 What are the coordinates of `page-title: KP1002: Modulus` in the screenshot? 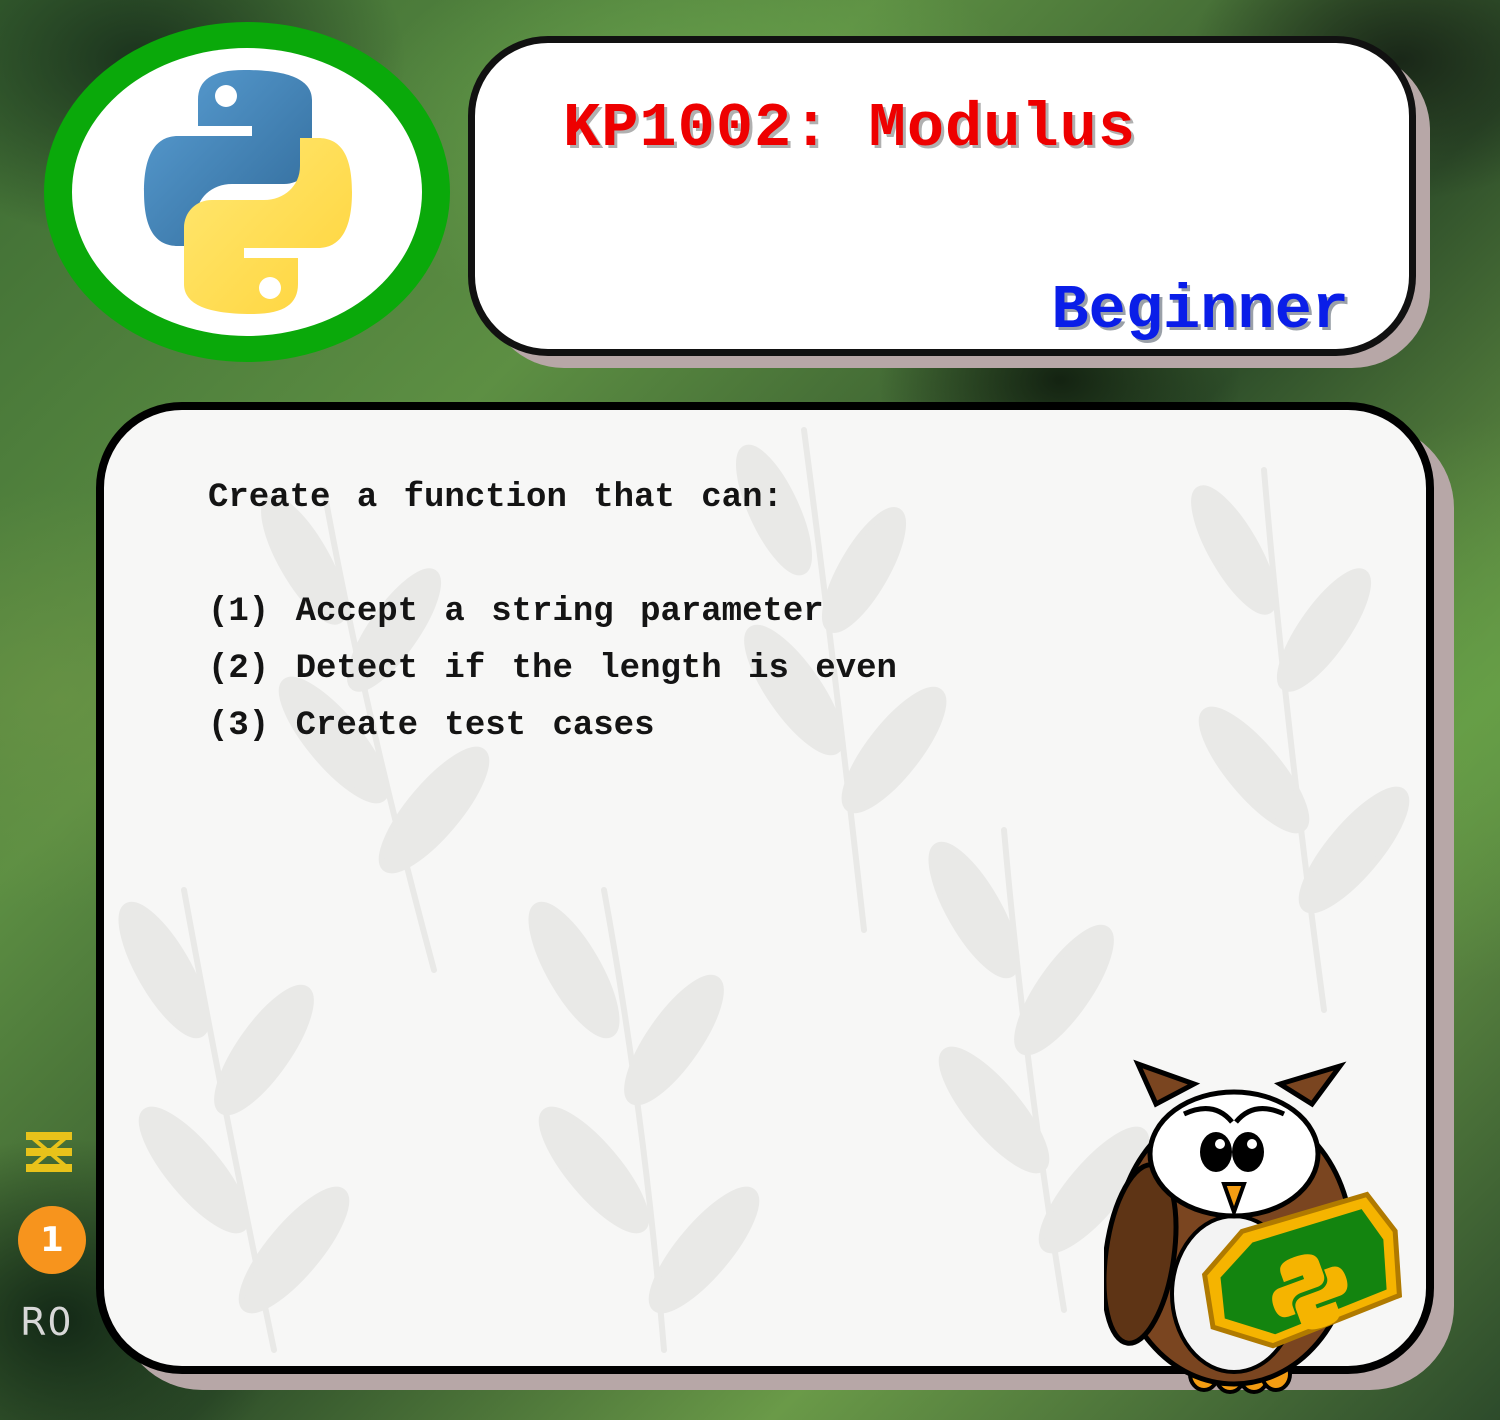 It's located at (850, 128).